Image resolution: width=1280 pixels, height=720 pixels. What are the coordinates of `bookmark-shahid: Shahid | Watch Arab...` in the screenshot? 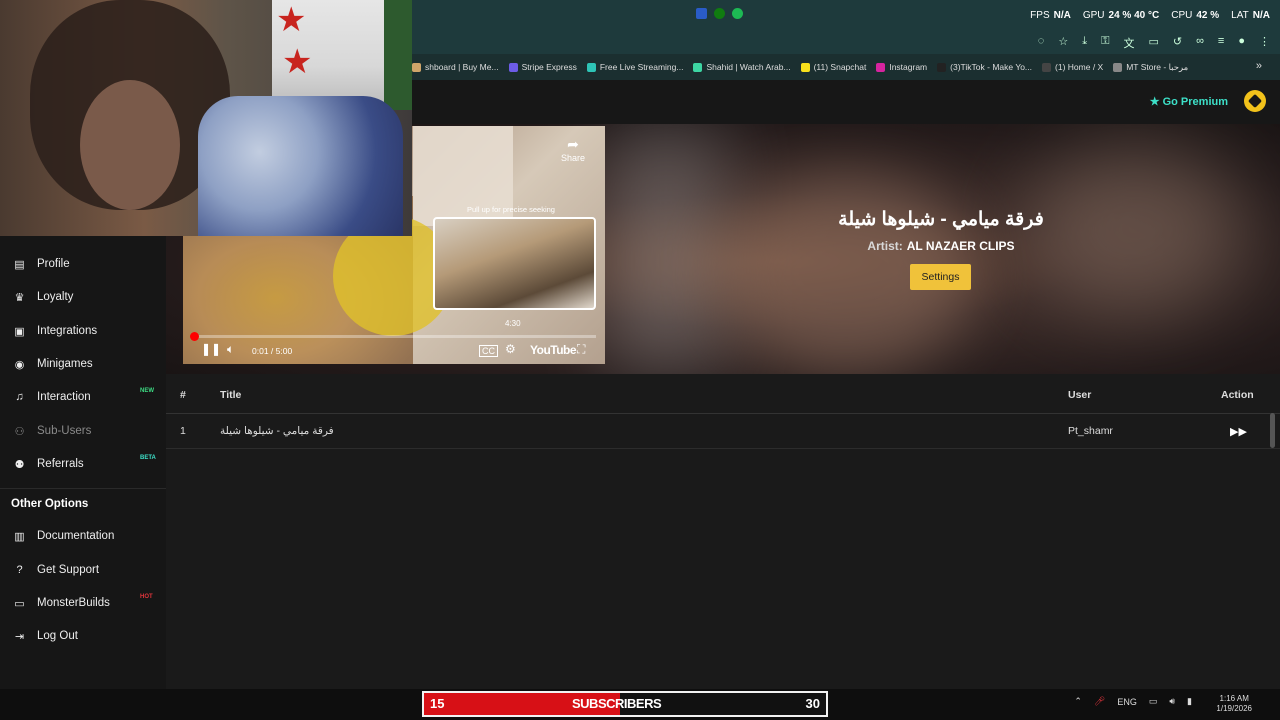 It's located at (742, 67).